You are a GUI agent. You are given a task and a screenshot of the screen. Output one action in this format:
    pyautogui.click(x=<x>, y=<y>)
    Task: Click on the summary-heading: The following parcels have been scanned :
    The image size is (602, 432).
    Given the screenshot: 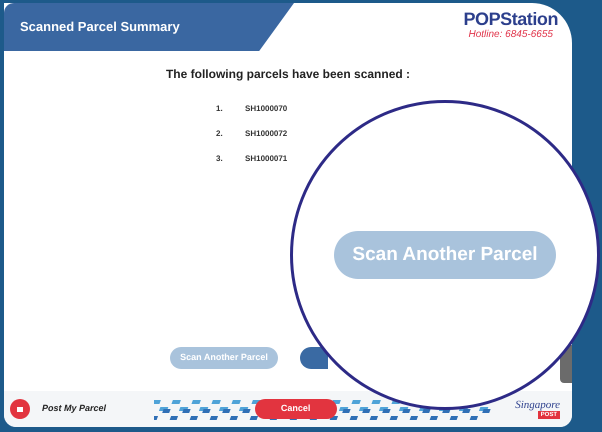 What is the action you would take?
    pyautogui.click(x=288, y=74)
    